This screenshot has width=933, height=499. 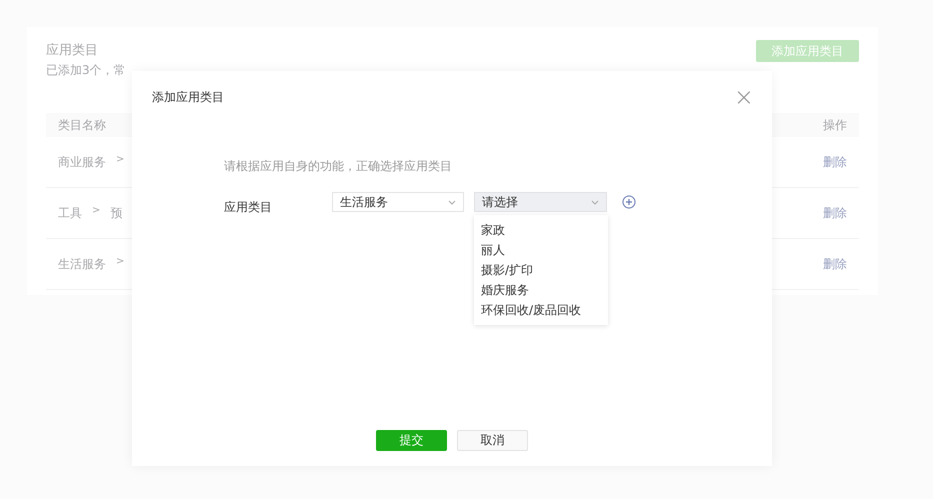 What do you see at coordinates (188, 97) in the screenshot?
I see `dialog-title: 添加应用类目` at bounding box center [188, 97].